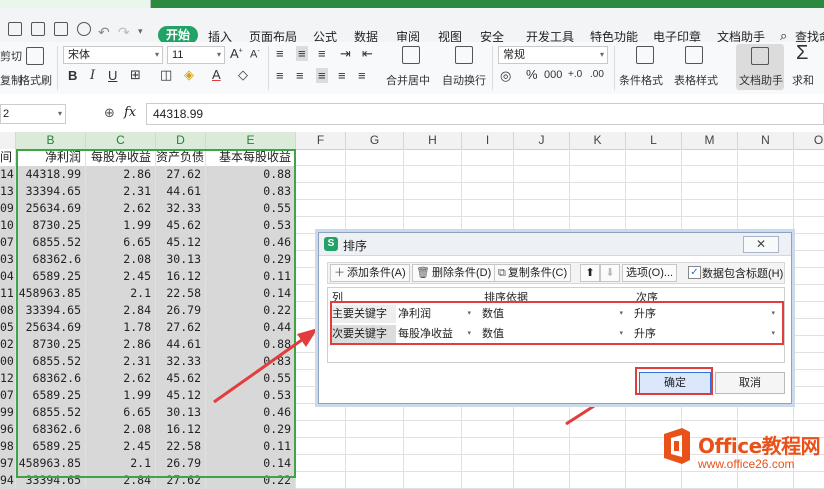 Image resolution: width=824 pixels, height=489 pixels. What do you see at coordinates (181, 259) in the screenshot?
I see `table-cell: 30.13` at bounding box center [181, 259].